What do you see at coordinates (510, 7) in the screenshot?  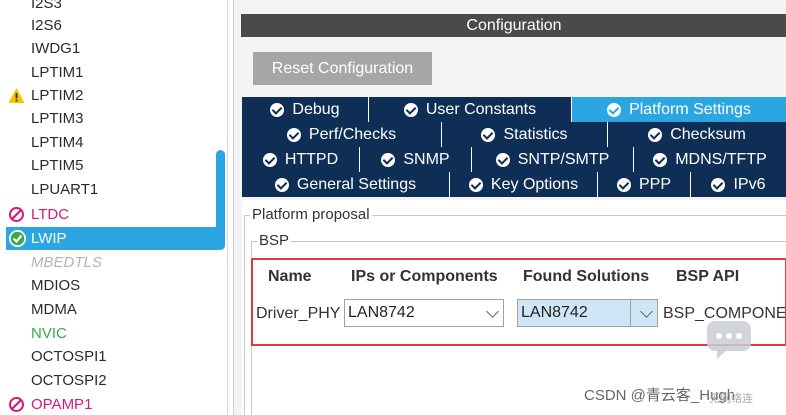 I see `panel-top-band` at bounding box center [510, 7].